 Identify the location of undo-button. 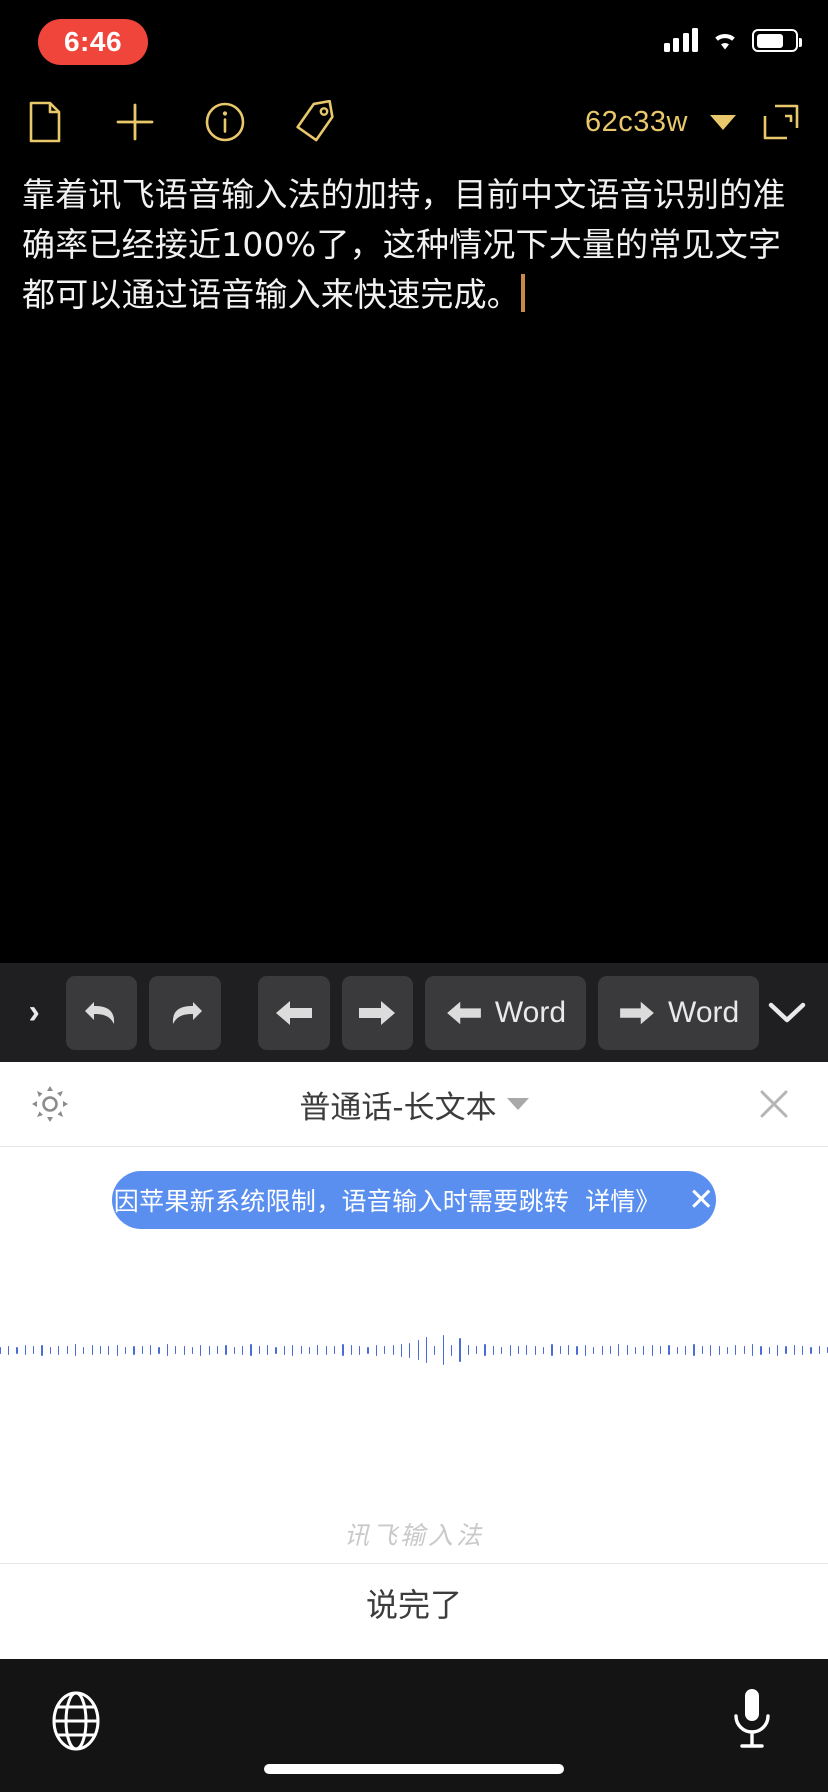
(102, 1012).